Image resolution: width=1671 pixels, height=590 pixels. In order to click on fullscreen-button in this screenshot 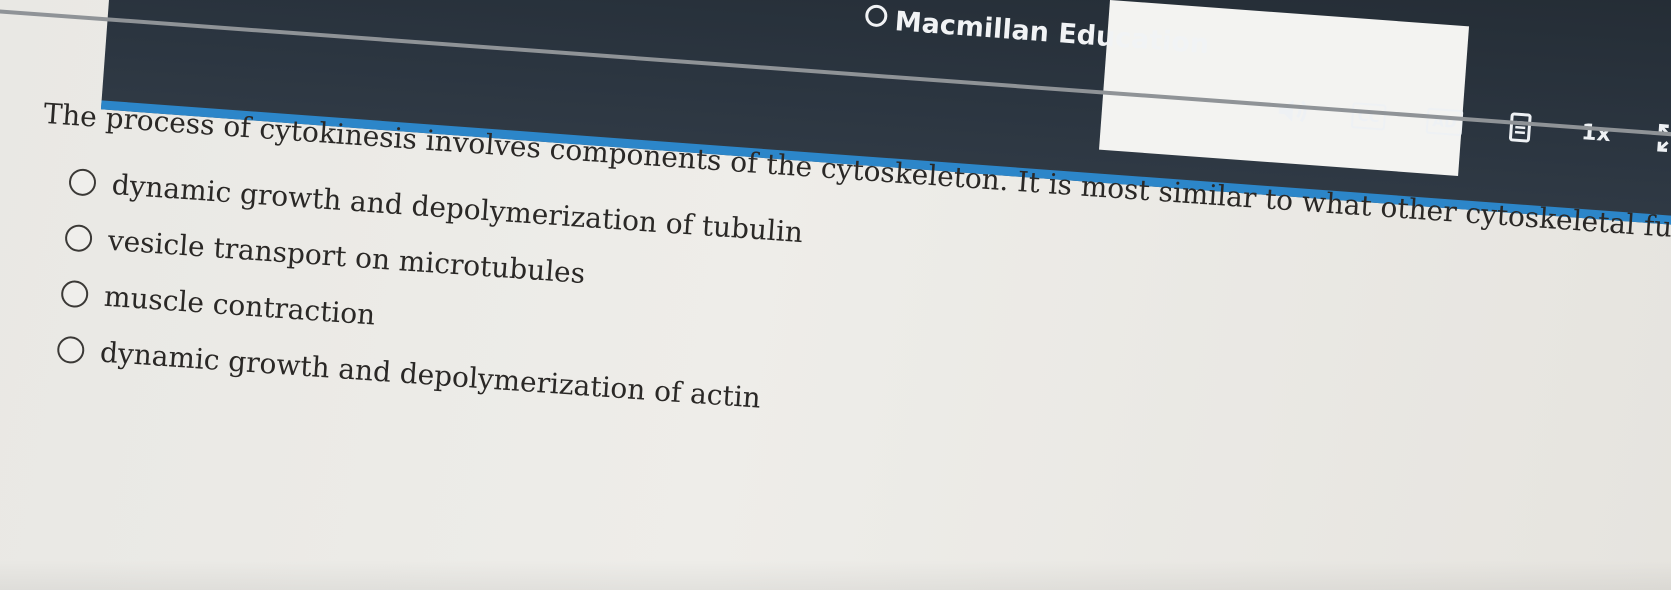, I will do `click(1652, 138)`.